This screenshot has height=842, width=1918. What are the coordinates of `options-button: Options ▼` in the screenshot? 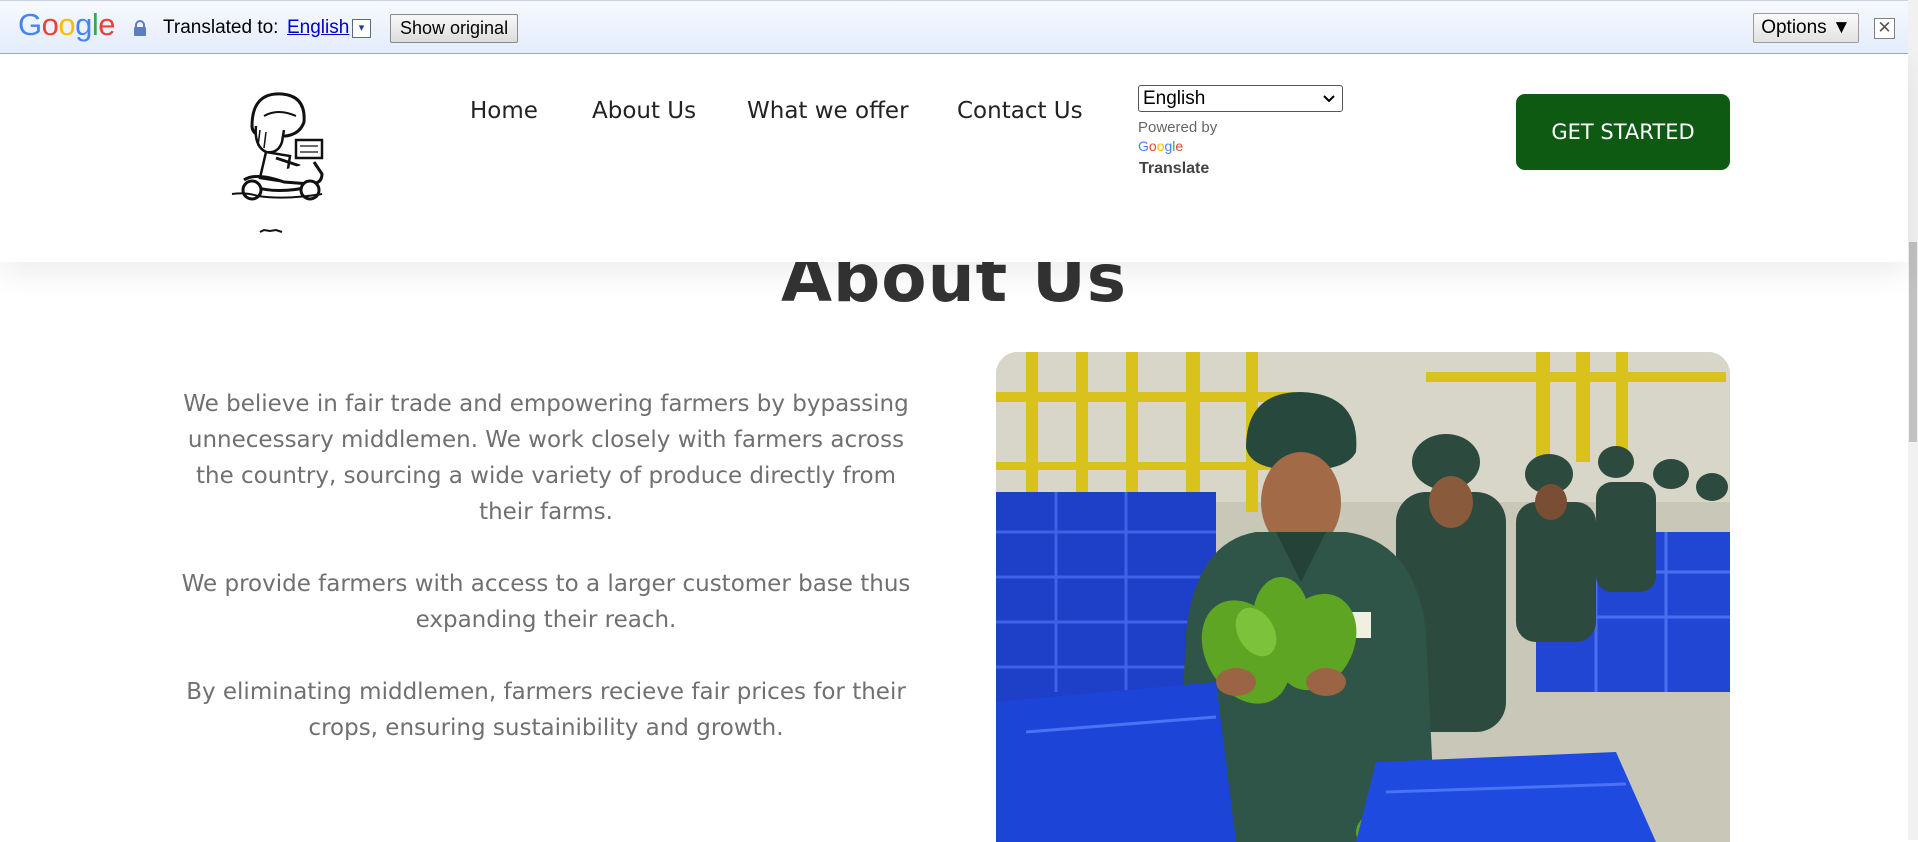 It's located at (1806, 28).